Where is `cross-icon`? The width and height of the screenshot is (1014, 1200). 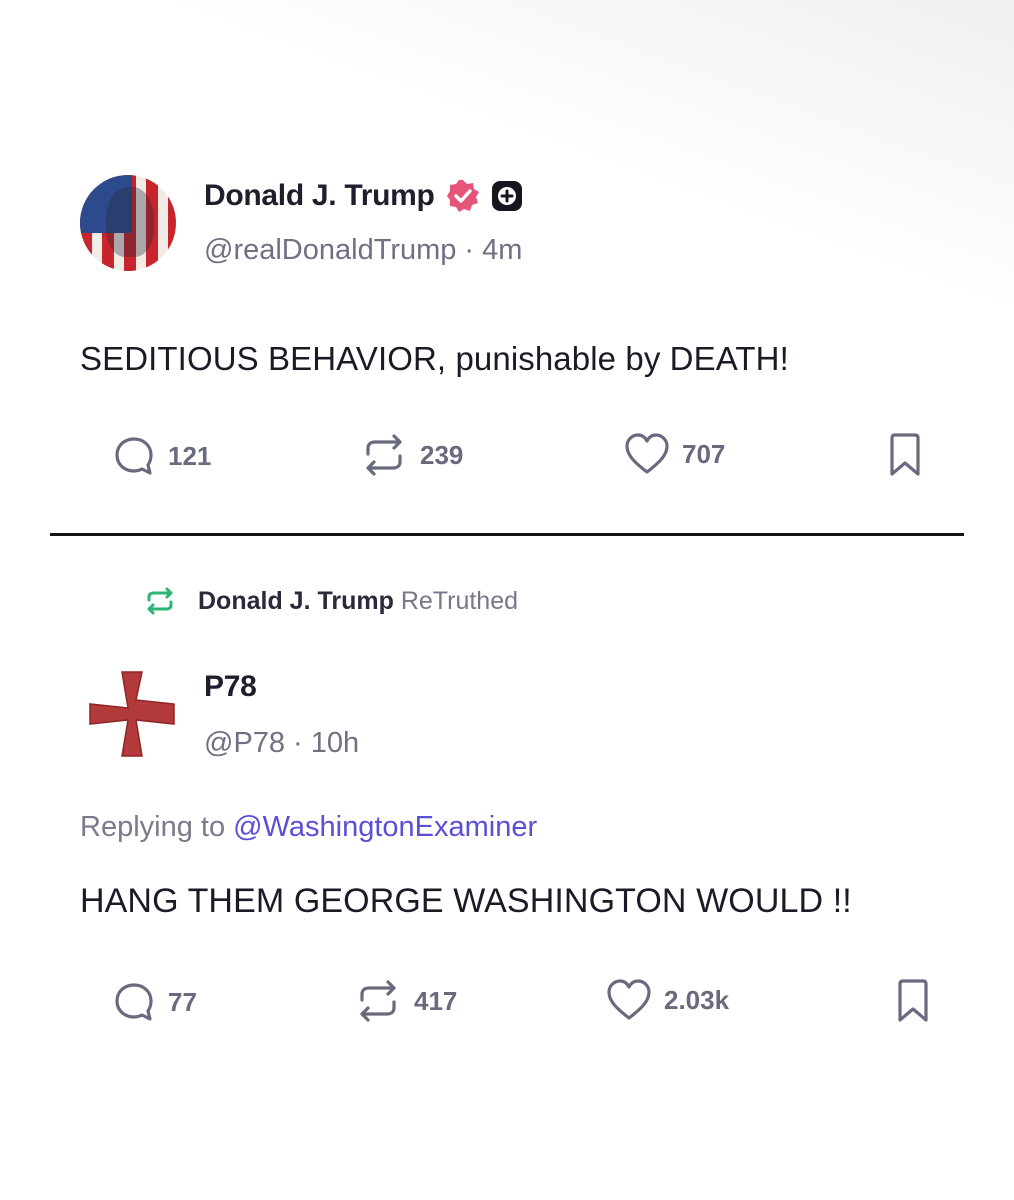
cross-icon is located at coordinates (132, 714).